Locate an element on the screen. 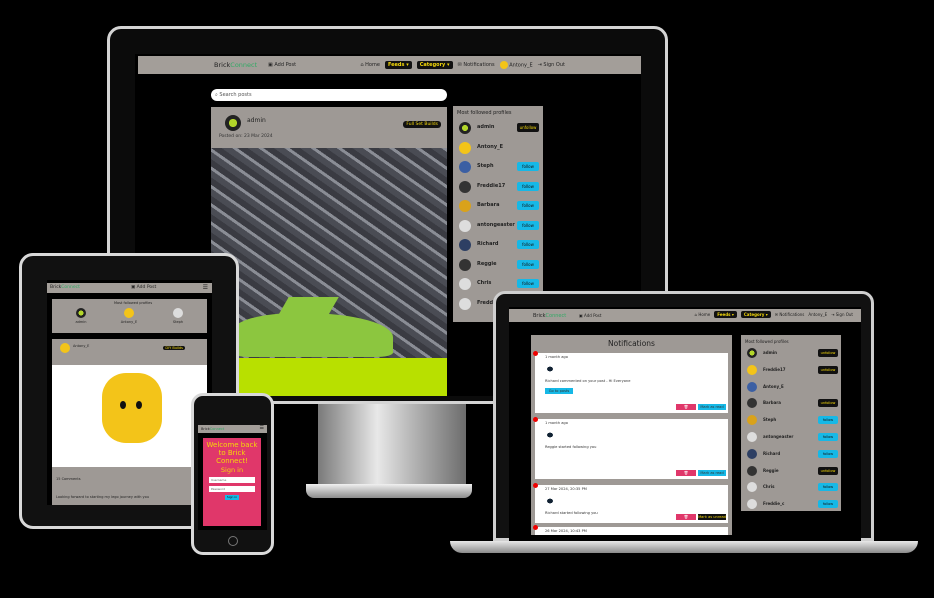 This screenshot has width=934, height=598. post-author: Antony_E is located at coordinates (81, 346).